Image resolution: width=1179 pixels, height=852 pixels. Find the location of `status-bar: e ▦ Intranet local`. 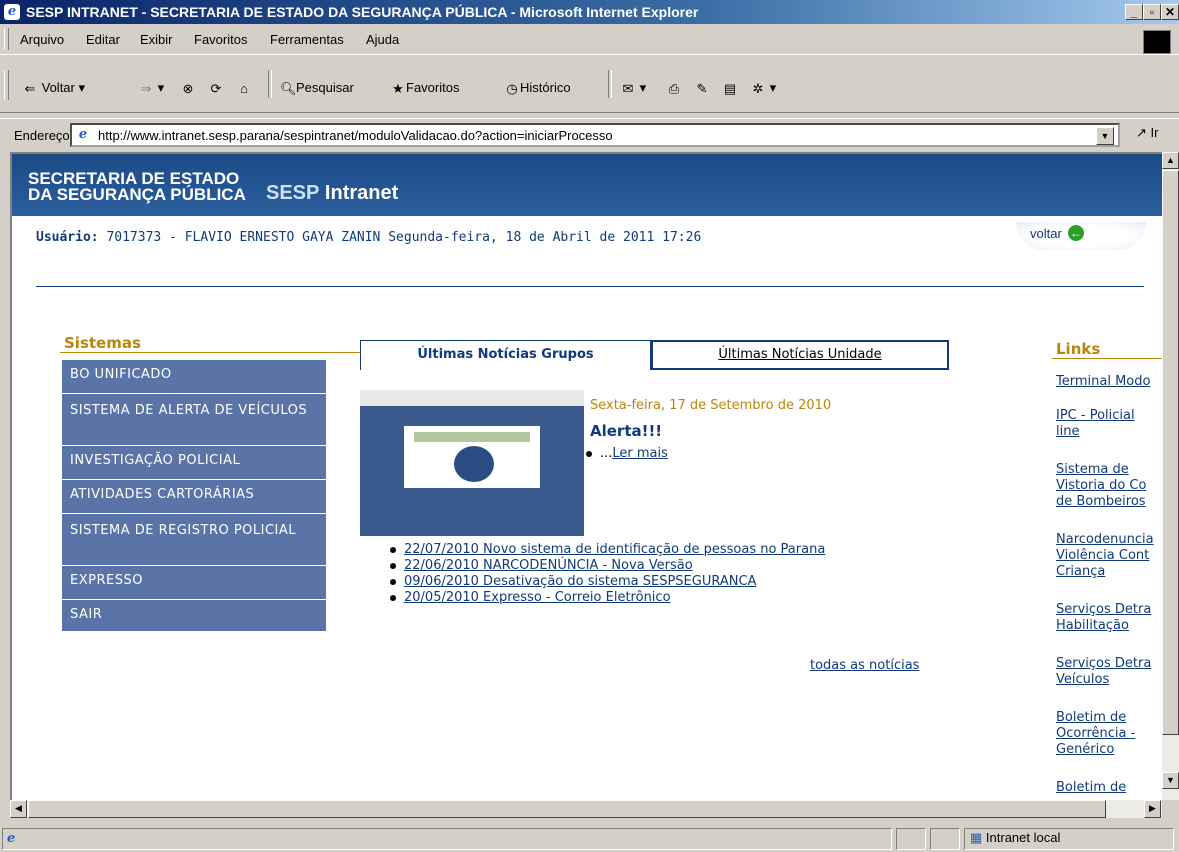

status-bar: e ▦ Intranet local is located at coordinates (589, 838).